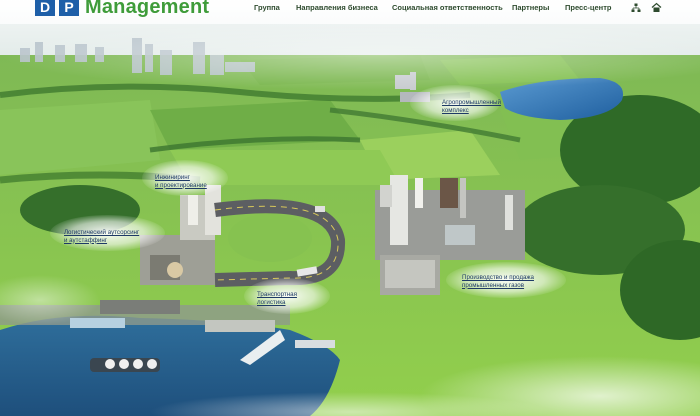 The height and width of the screenshot is (416, 700). Describe the element at coordinates (588, 7) in the screenshot. I see `nav-item-press-center: Пресс-центр` at that location.